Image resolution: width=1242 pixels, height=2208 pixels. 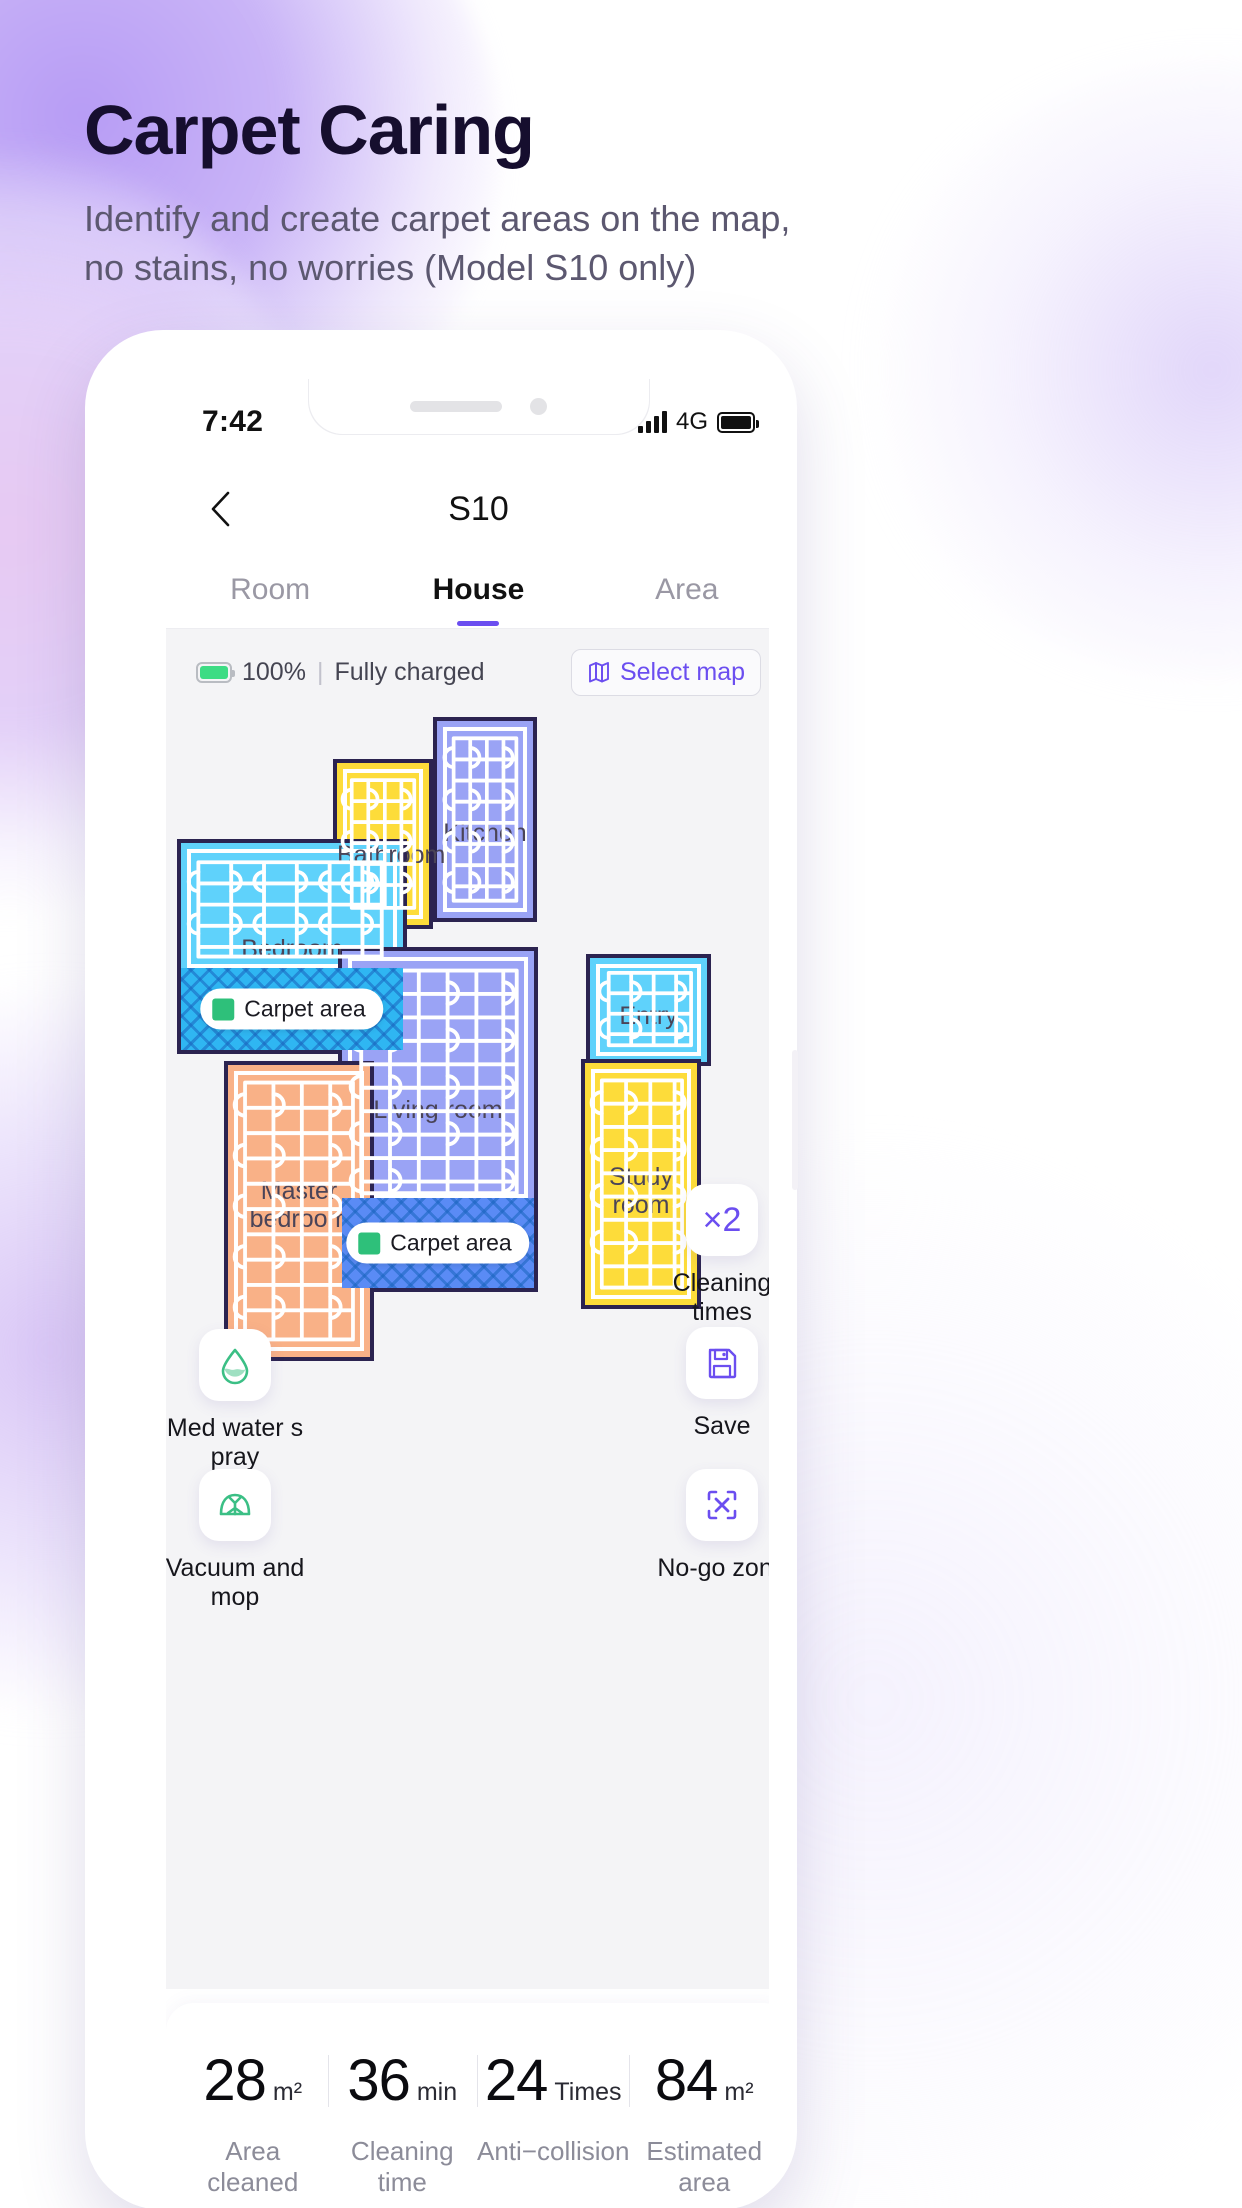 I want to click on stat-number: 24, so click(x=516, y=2080).